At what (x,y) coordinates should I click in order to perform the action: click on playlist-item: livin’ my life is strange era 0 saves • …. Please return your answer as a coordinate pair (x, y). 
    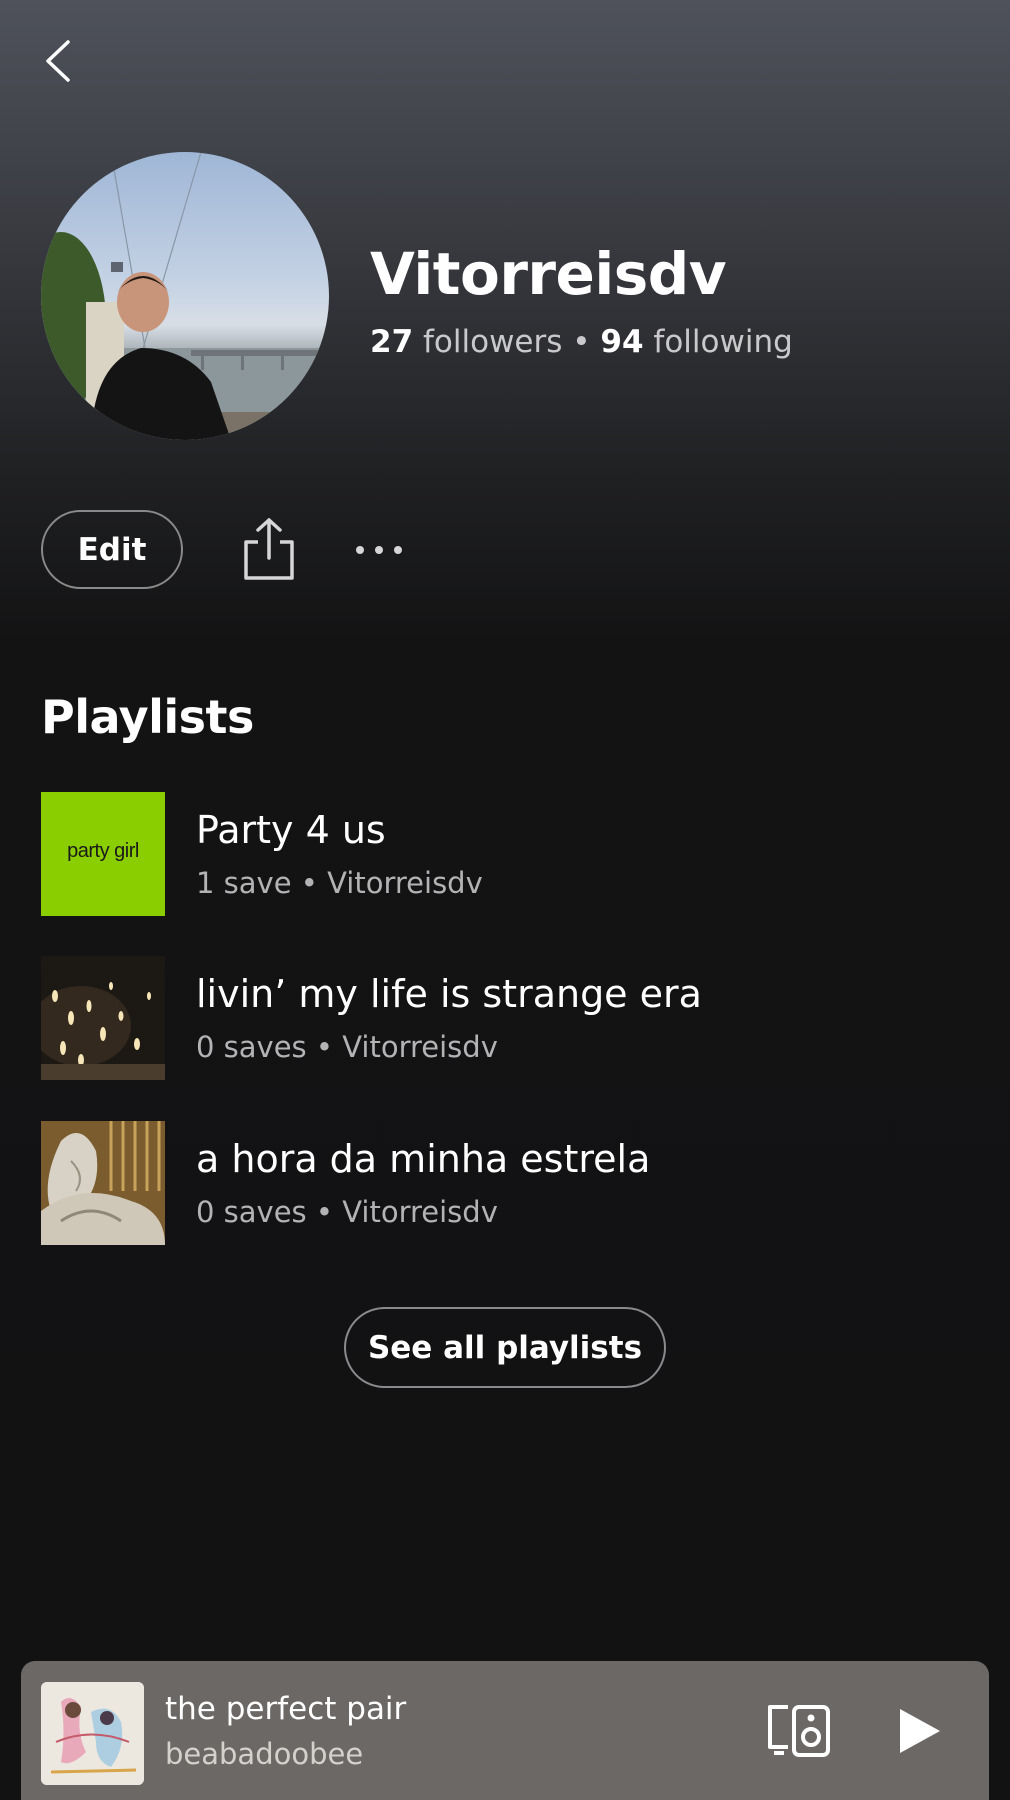
    Looking at the image, I should click on (491, 1018).